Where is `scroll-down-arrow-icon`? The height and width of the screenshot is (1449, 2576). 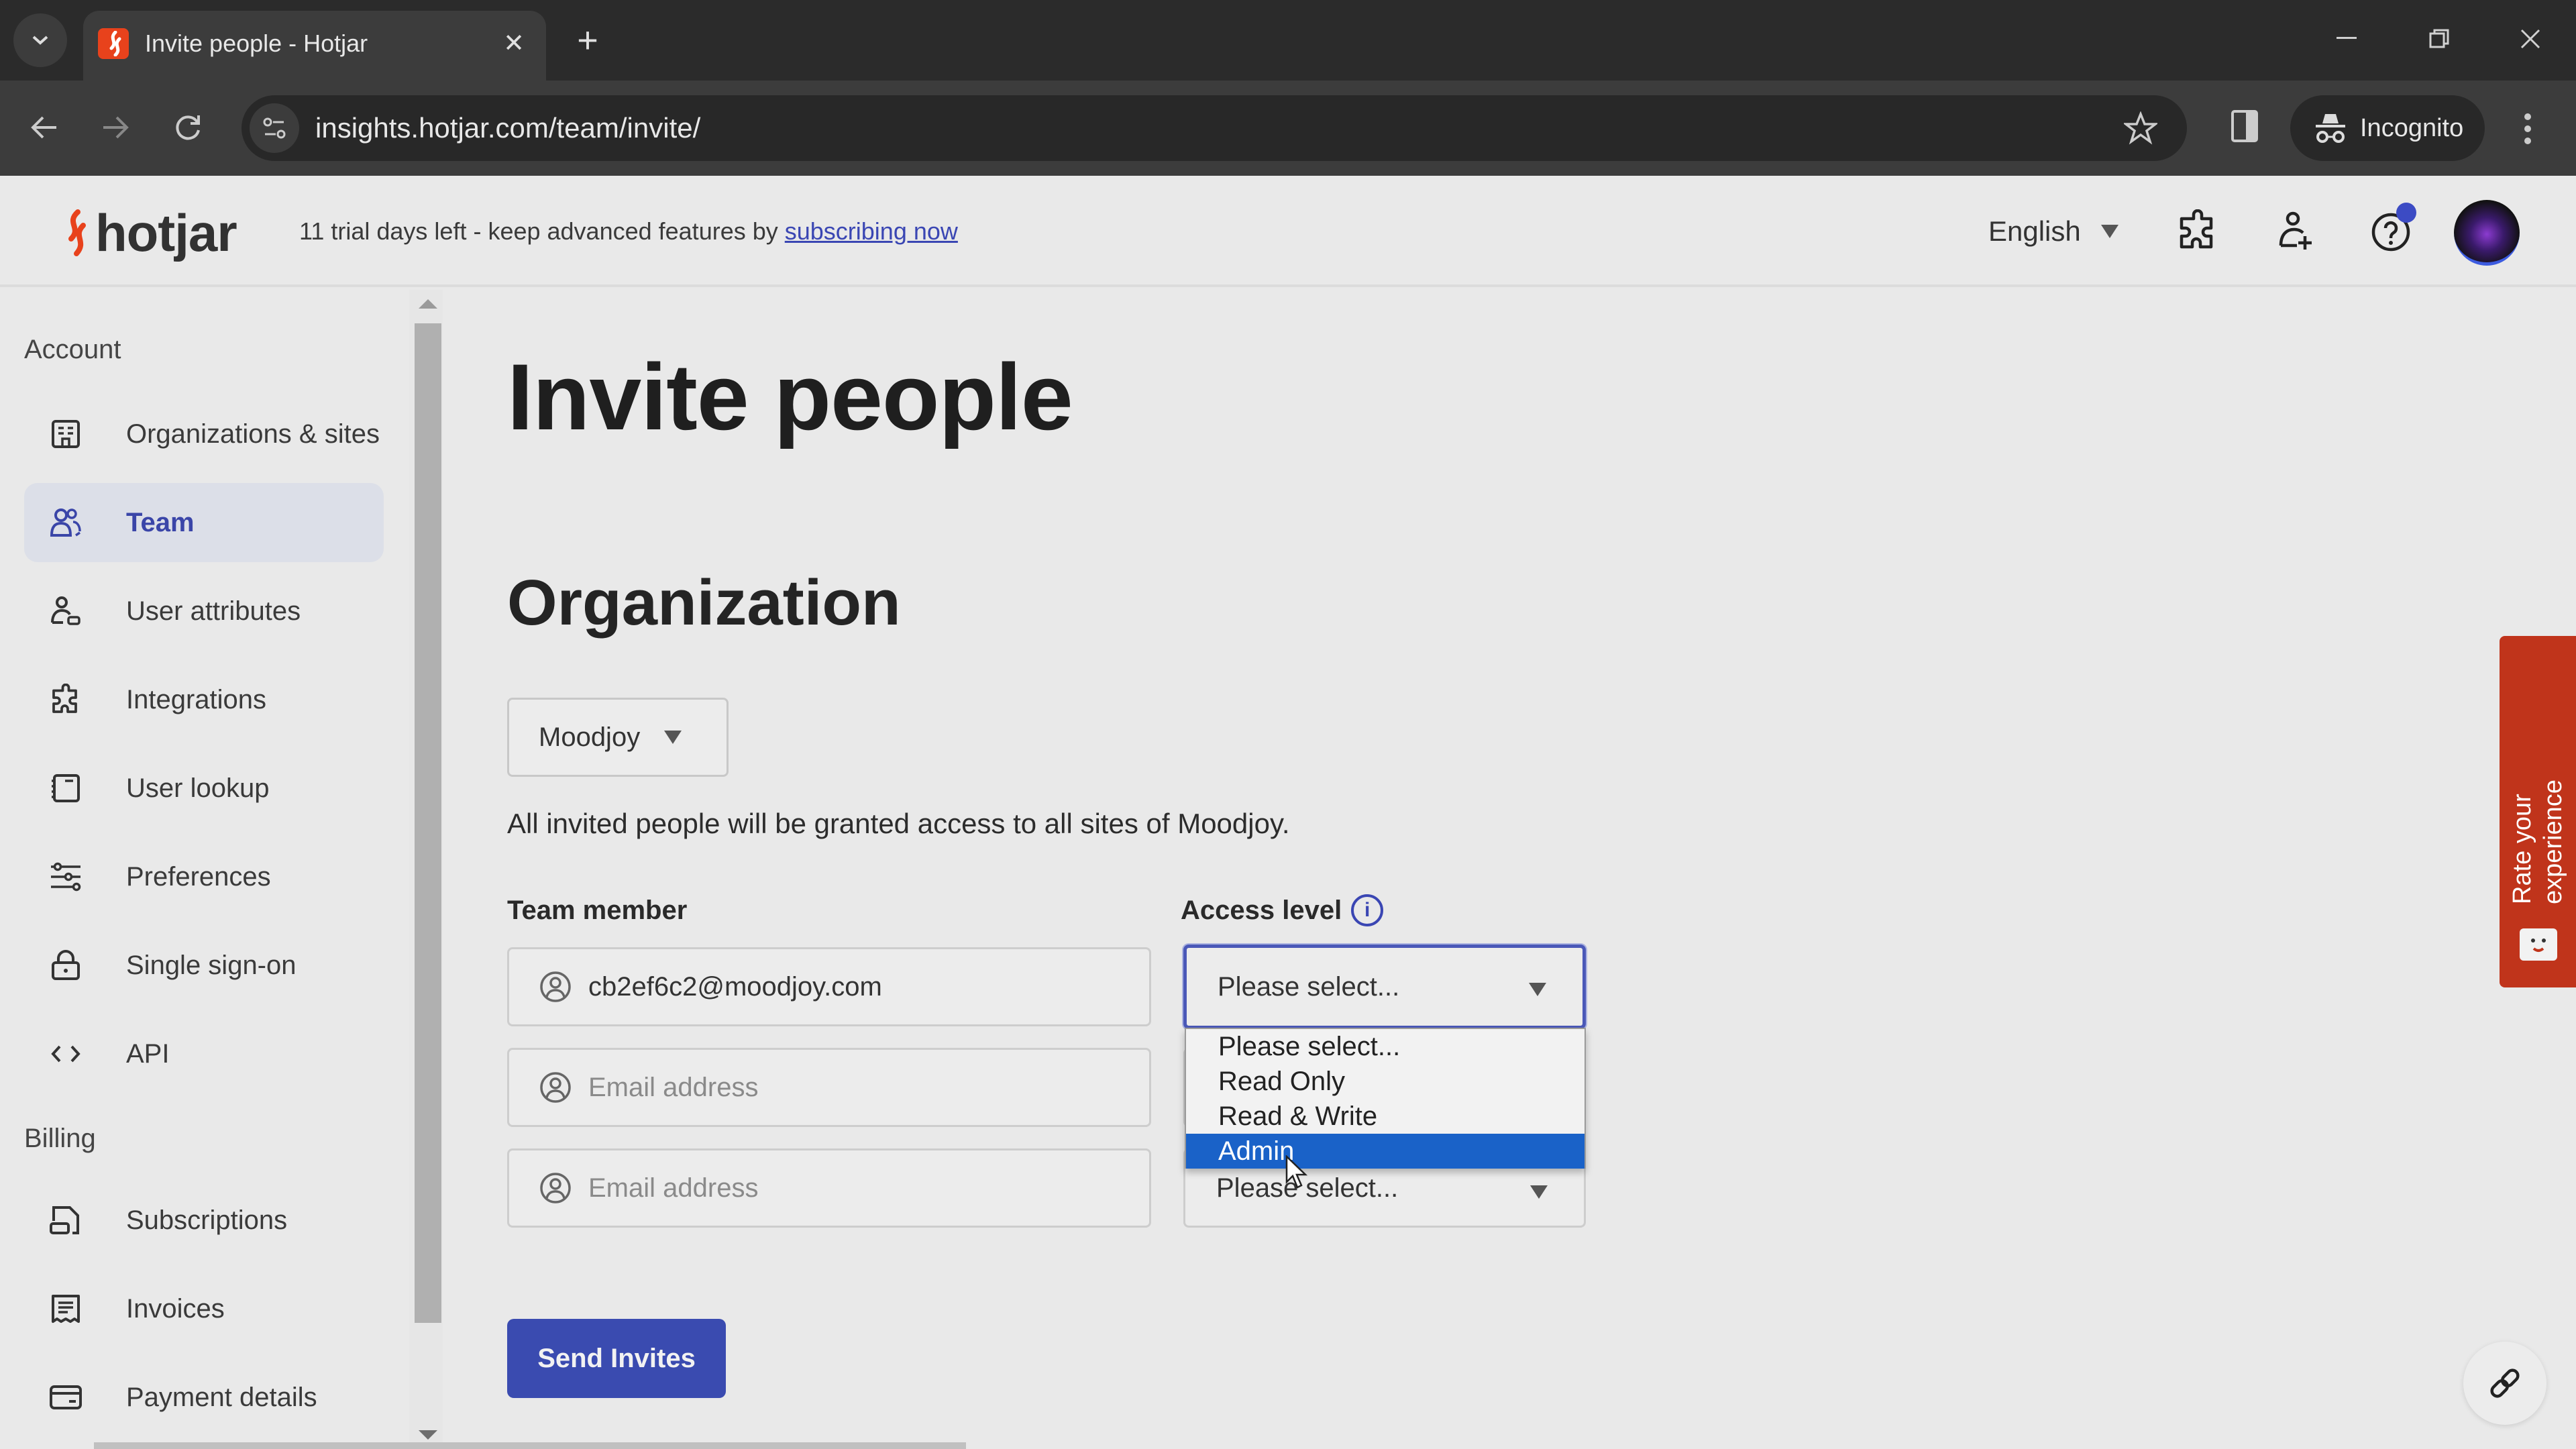 scroll-down-arrow-icon is located at coordinates (428, 1435).